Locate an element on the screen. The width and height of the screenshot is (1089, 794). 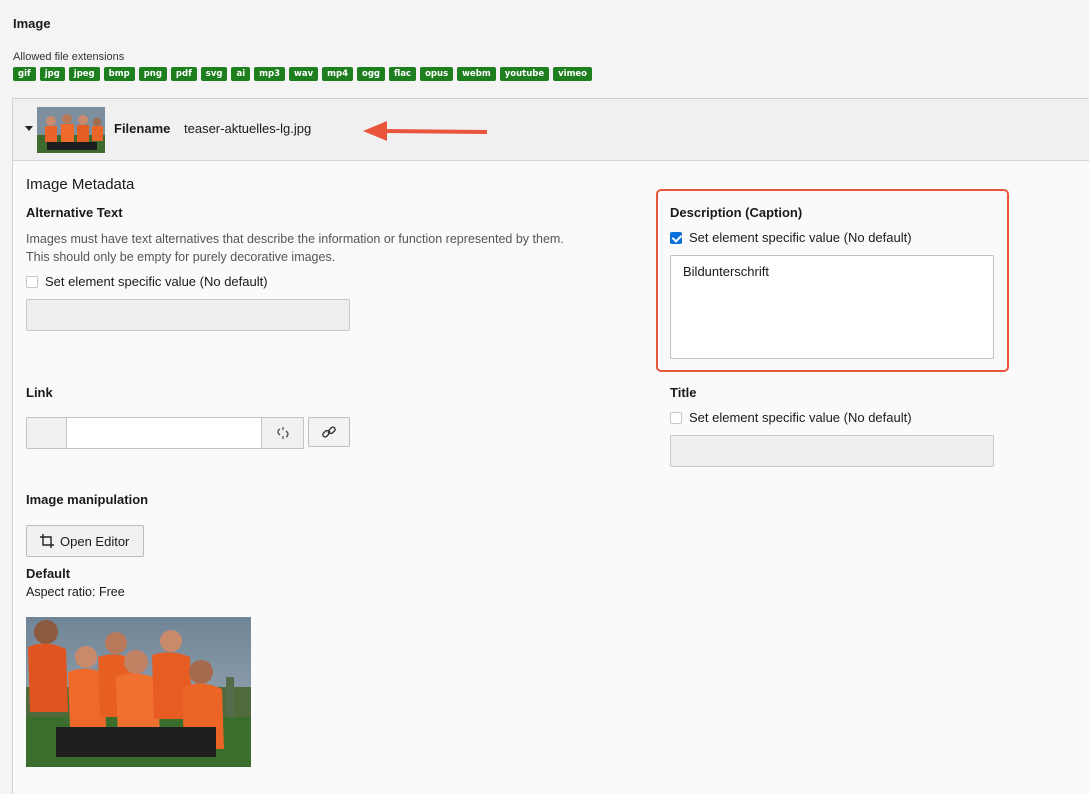
image-manipulation-label: Image manipulation is located at coordinates (87, 499).